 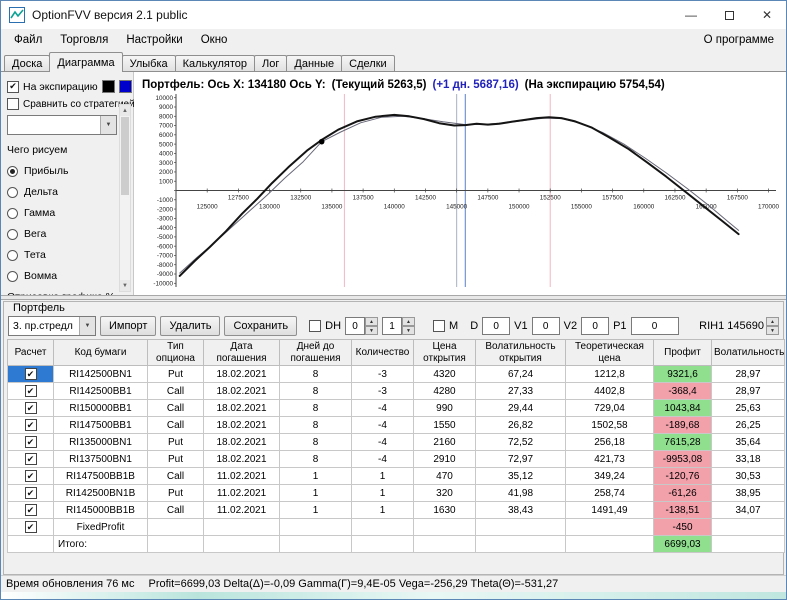 What do you see at coordinates (444, 352) in the screenshot?
I see `column-header-7: Цена открытия` at bounding box center [444, 352].